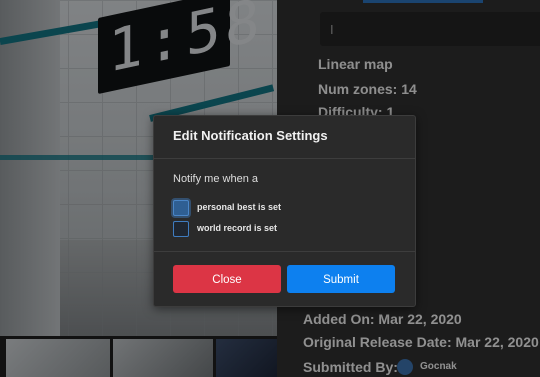  What do you see at coordinates (284, 251) in the screenshot?
I see `modal-divider` at bounding box center [284, 251].